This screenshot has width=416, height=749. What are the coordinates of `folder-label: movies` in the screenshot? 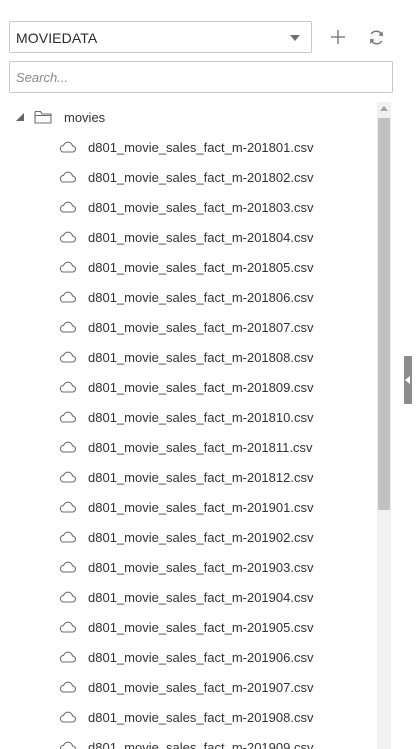 It's located at (85, 117).